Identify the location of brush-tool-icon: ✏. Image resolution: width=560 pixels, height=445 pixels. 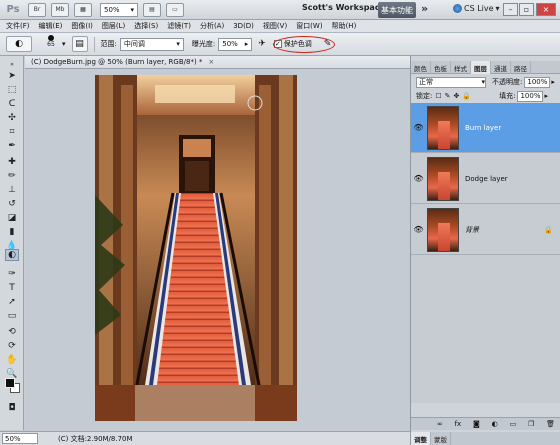
(12, 176).